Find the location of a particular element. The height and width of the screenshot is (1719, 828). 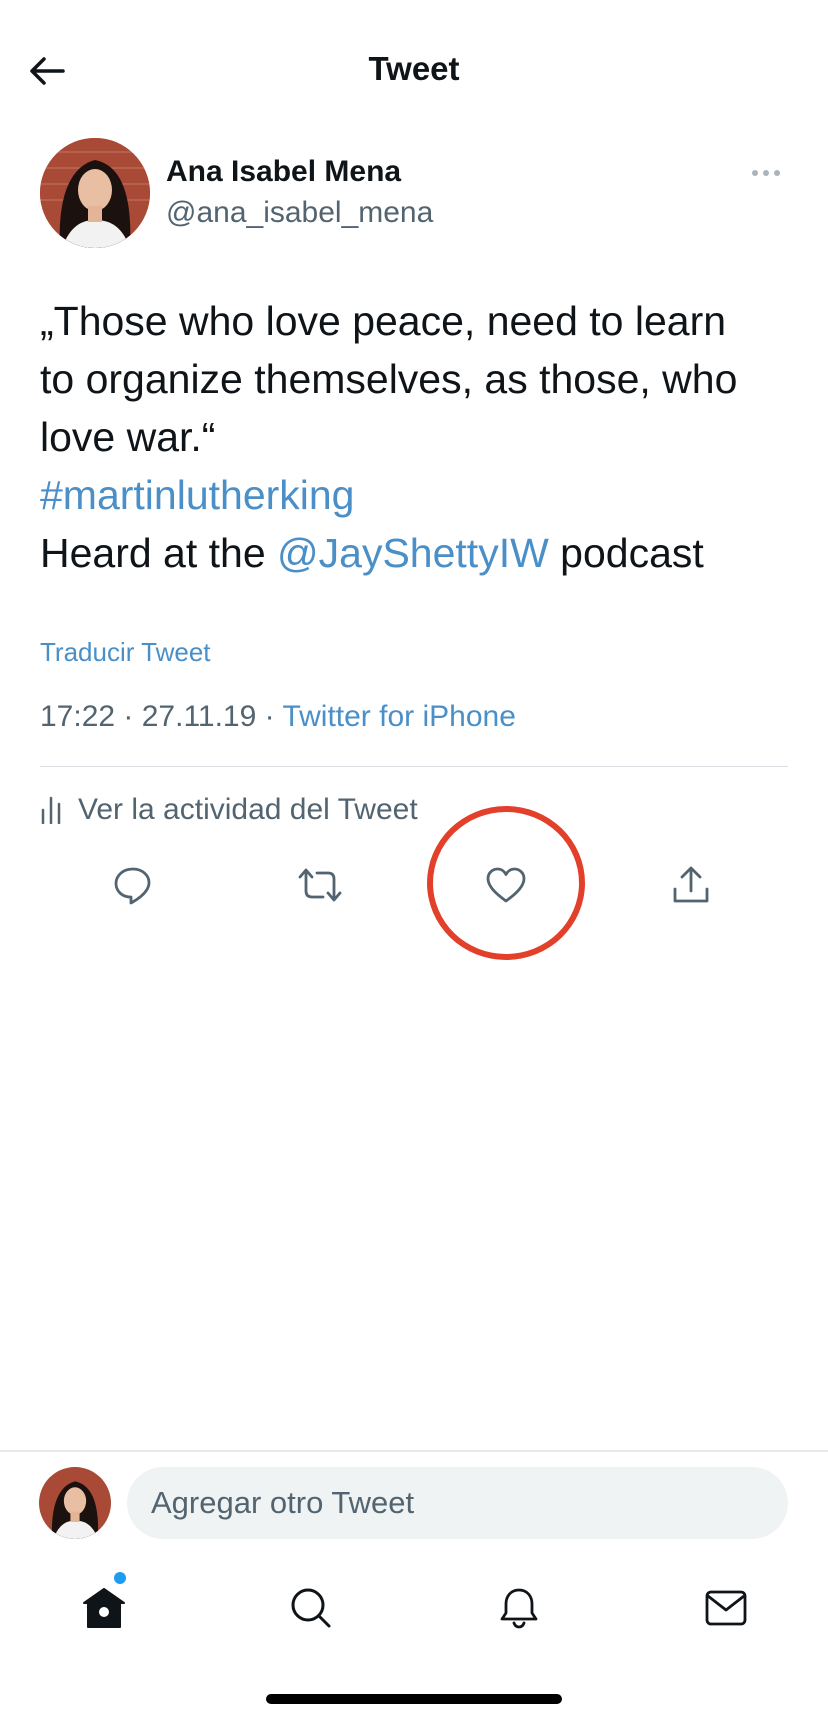

tweet-time: 17:22 is located at coordinates (78, 716).